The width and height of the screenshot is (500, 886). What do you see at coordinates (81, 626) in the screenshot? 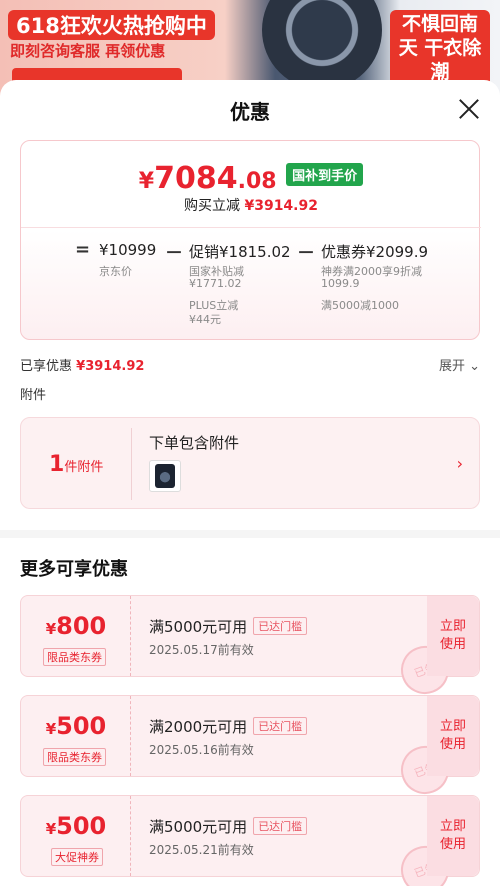
I see `coupon-value: 800` at bounding box center [81, 626].